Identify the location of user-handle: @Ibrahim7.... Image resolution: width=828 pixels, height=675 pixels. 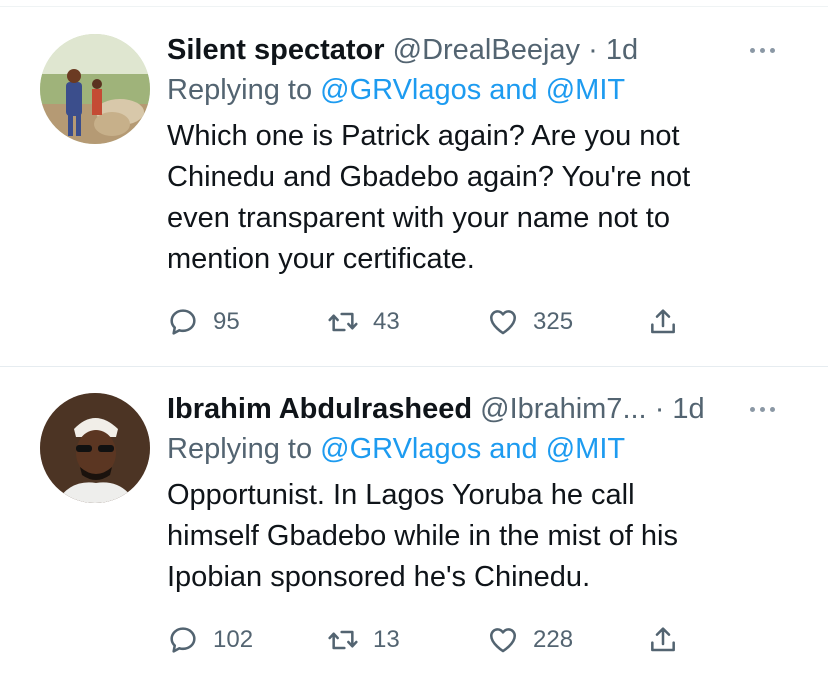
(563, 409).